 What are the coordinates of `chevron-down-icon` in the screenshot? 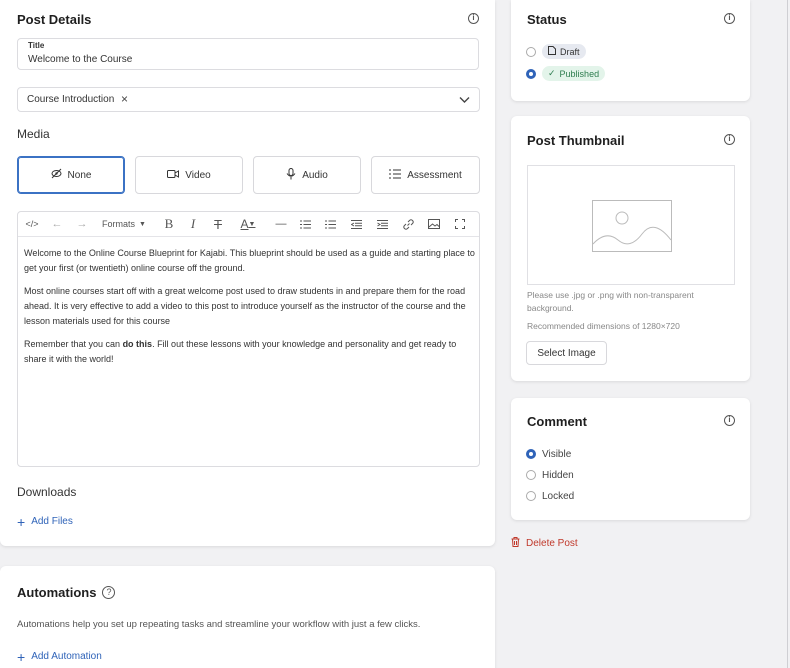 It's located at (464, 101).